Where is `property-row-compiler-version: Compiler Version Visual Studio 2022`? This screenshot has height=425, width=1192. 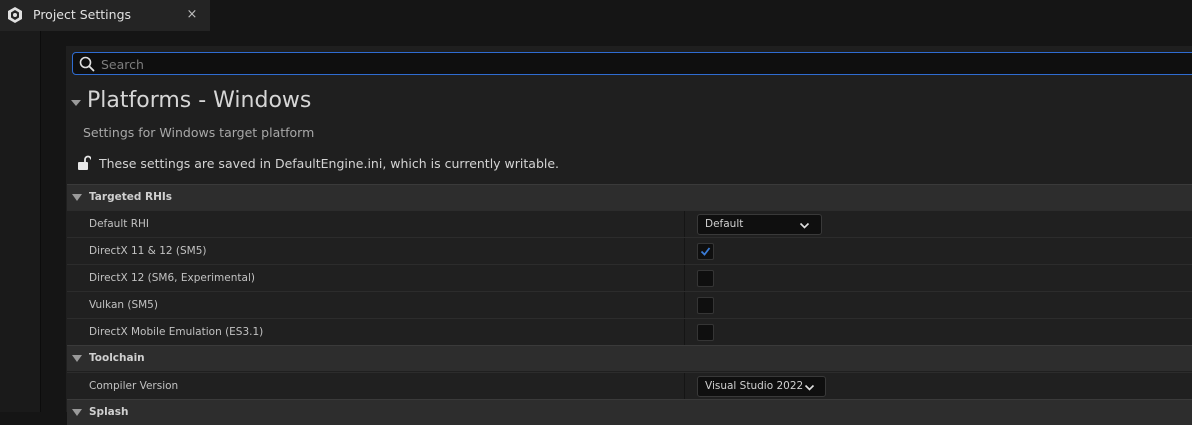 property-row-compiler-version: Compiler Version Visual Studio 2022 is located at coordinates (629, 386).